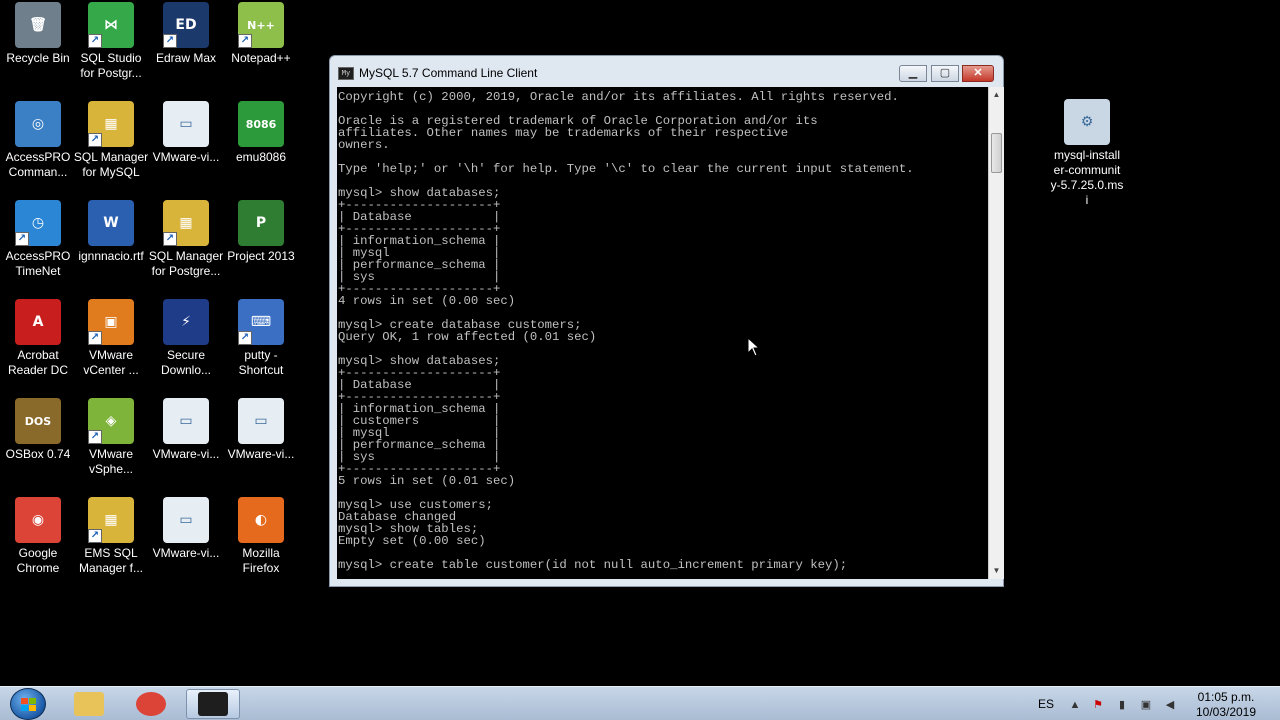 This screenshot has height=720, width=1280. I want to click on sql-manager-icon: ▦ ↗, so click(111, 124).